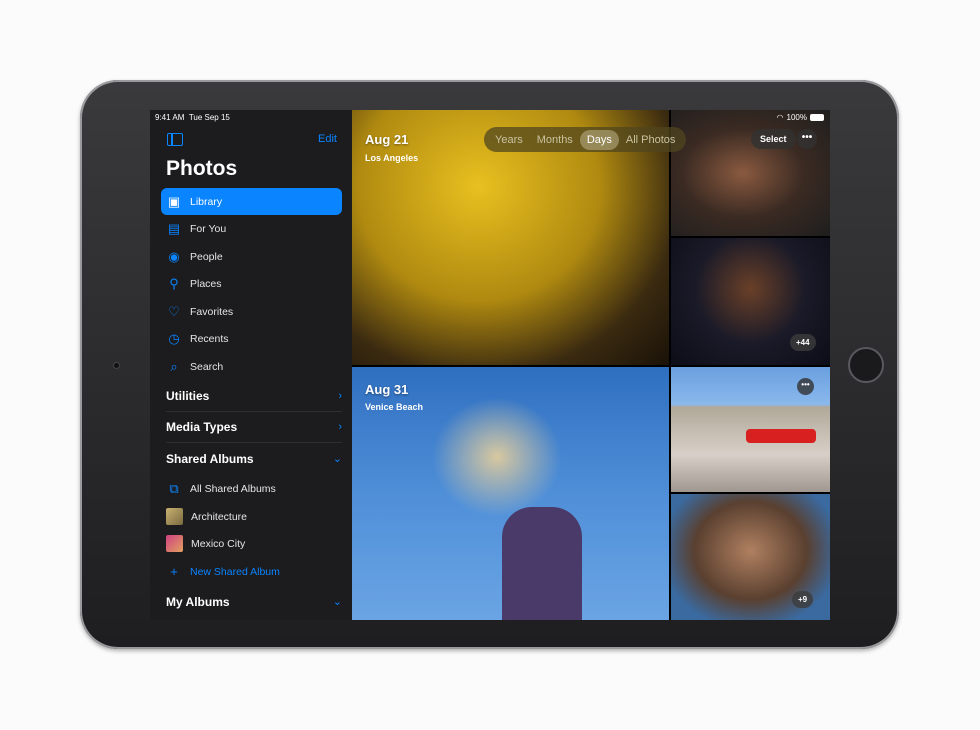 This screenshot has height=730, width=980. What do you see at coordinates (394, 407) in the screenshot?
I see `day-location: Venice Beach` at bounding box center [394, 407].